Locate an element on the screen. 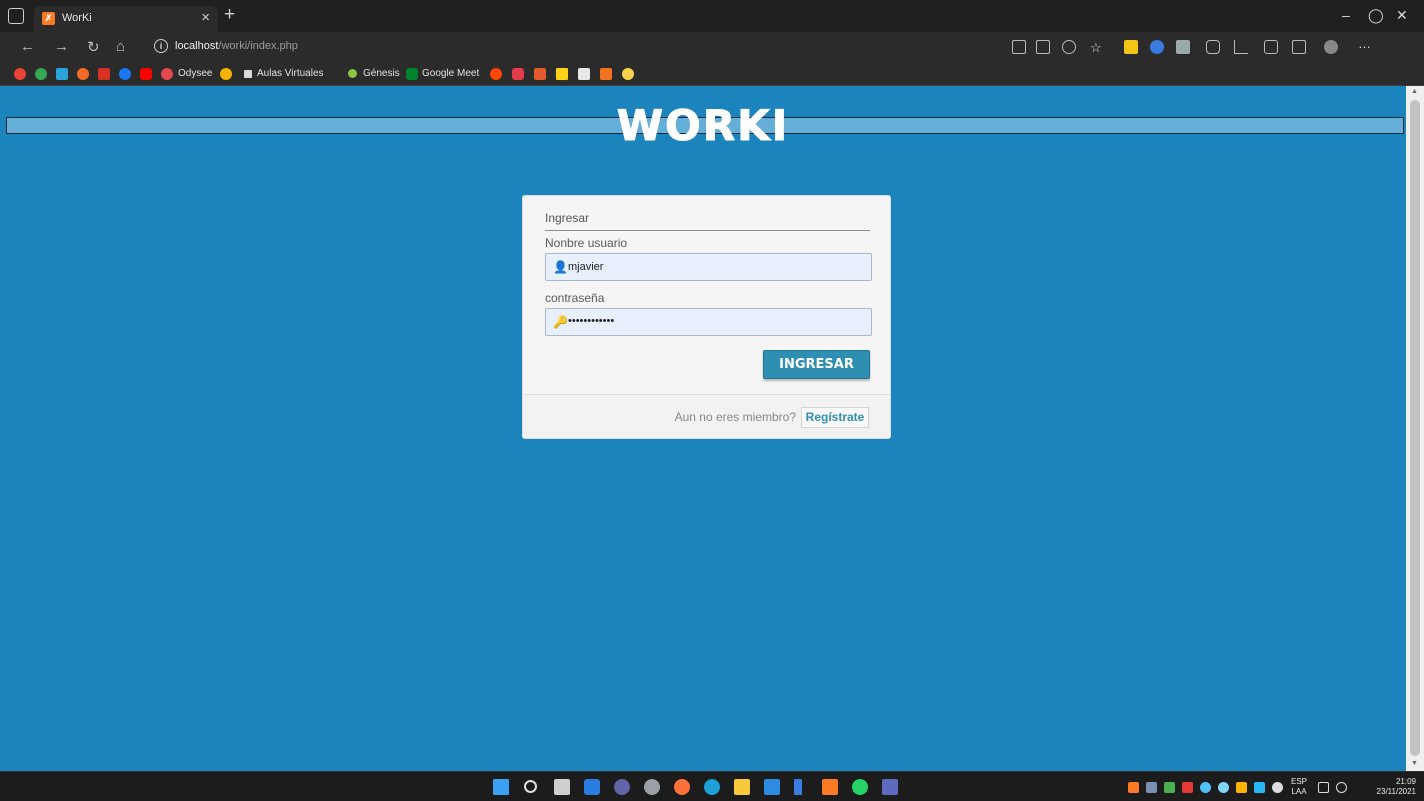 The width and height of the screenshot is (1424, 801). whatsapp-icon is located at coordinates (860, 787).